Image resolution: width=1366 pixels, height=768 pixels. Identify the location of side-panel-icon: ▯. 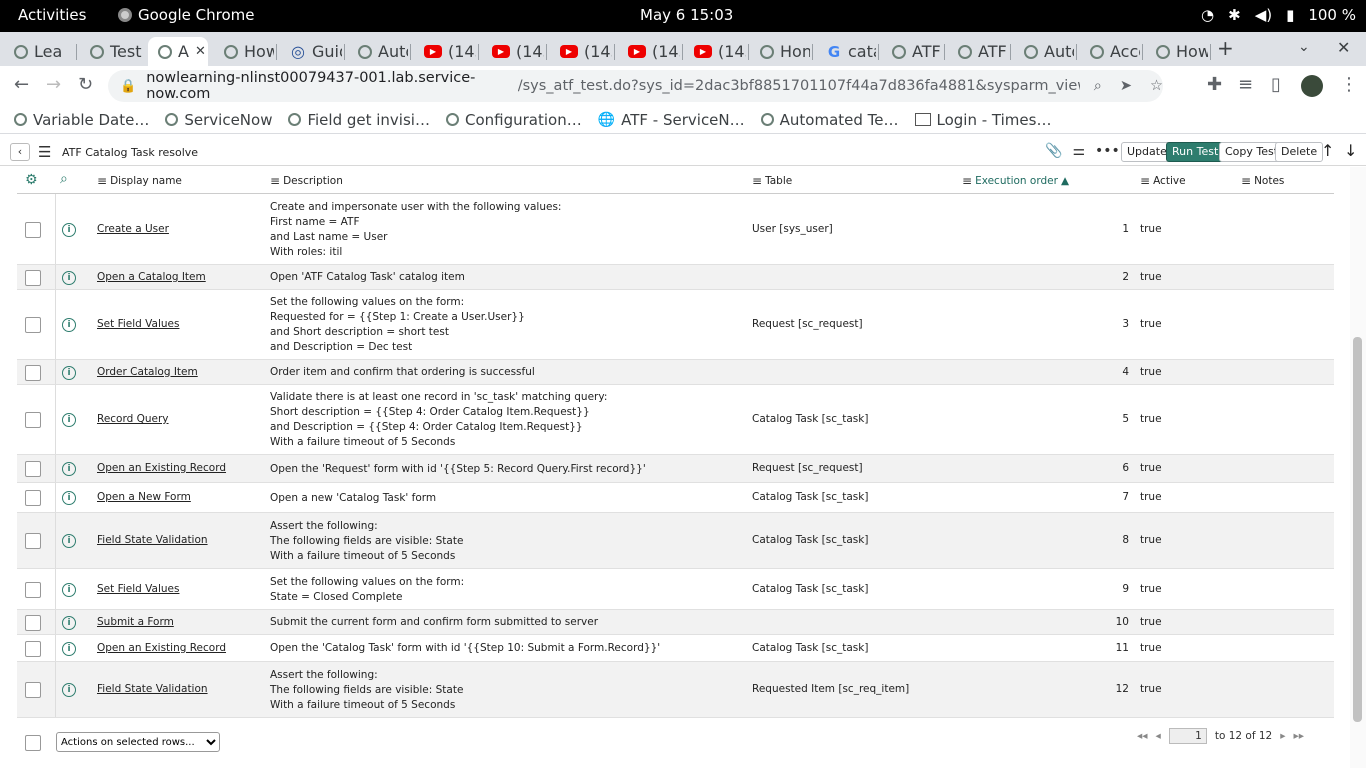
(1276, 84).